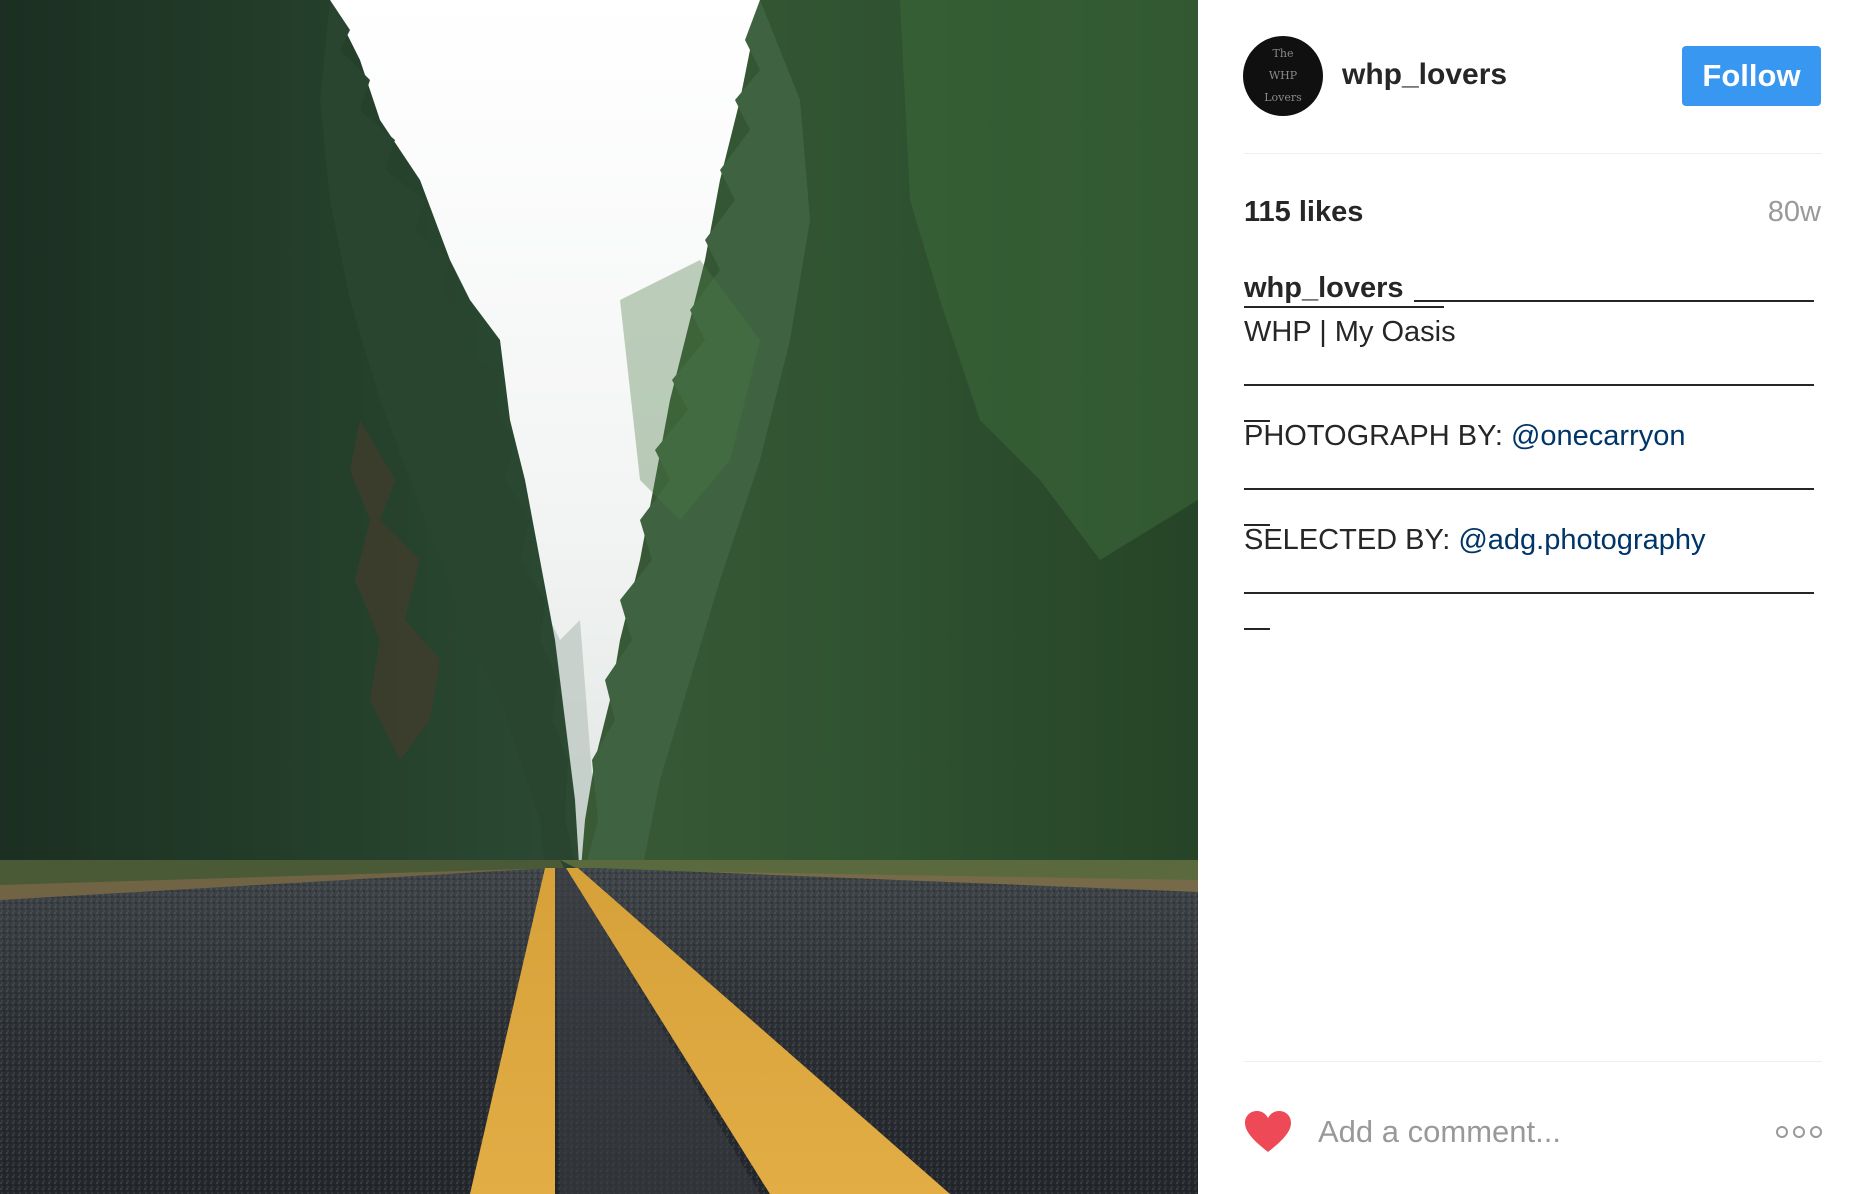 This screenshot has width=1864, height=1194. Describe the element at coordinates (1533, 1061) in the screenshot. I see `footer-divider` at that location.